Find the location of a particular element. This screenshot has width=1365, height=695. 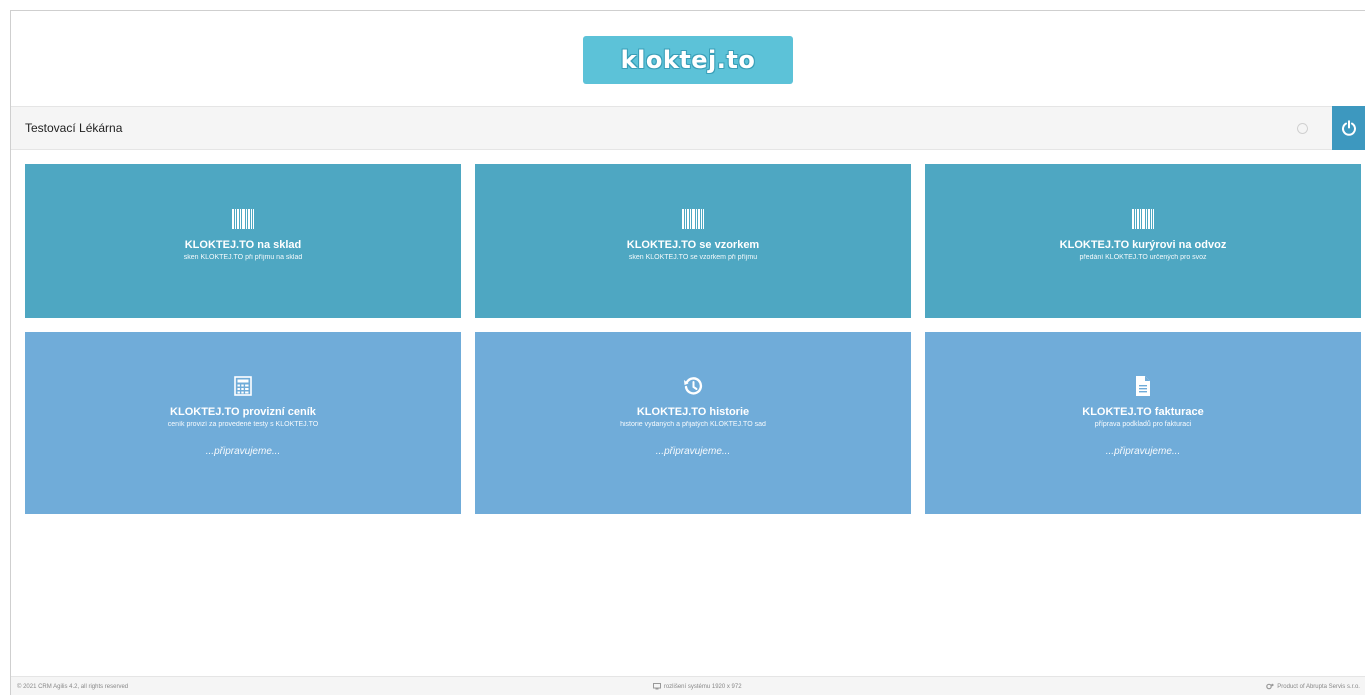

cogs-icon is located at coordinates (1270, 686).